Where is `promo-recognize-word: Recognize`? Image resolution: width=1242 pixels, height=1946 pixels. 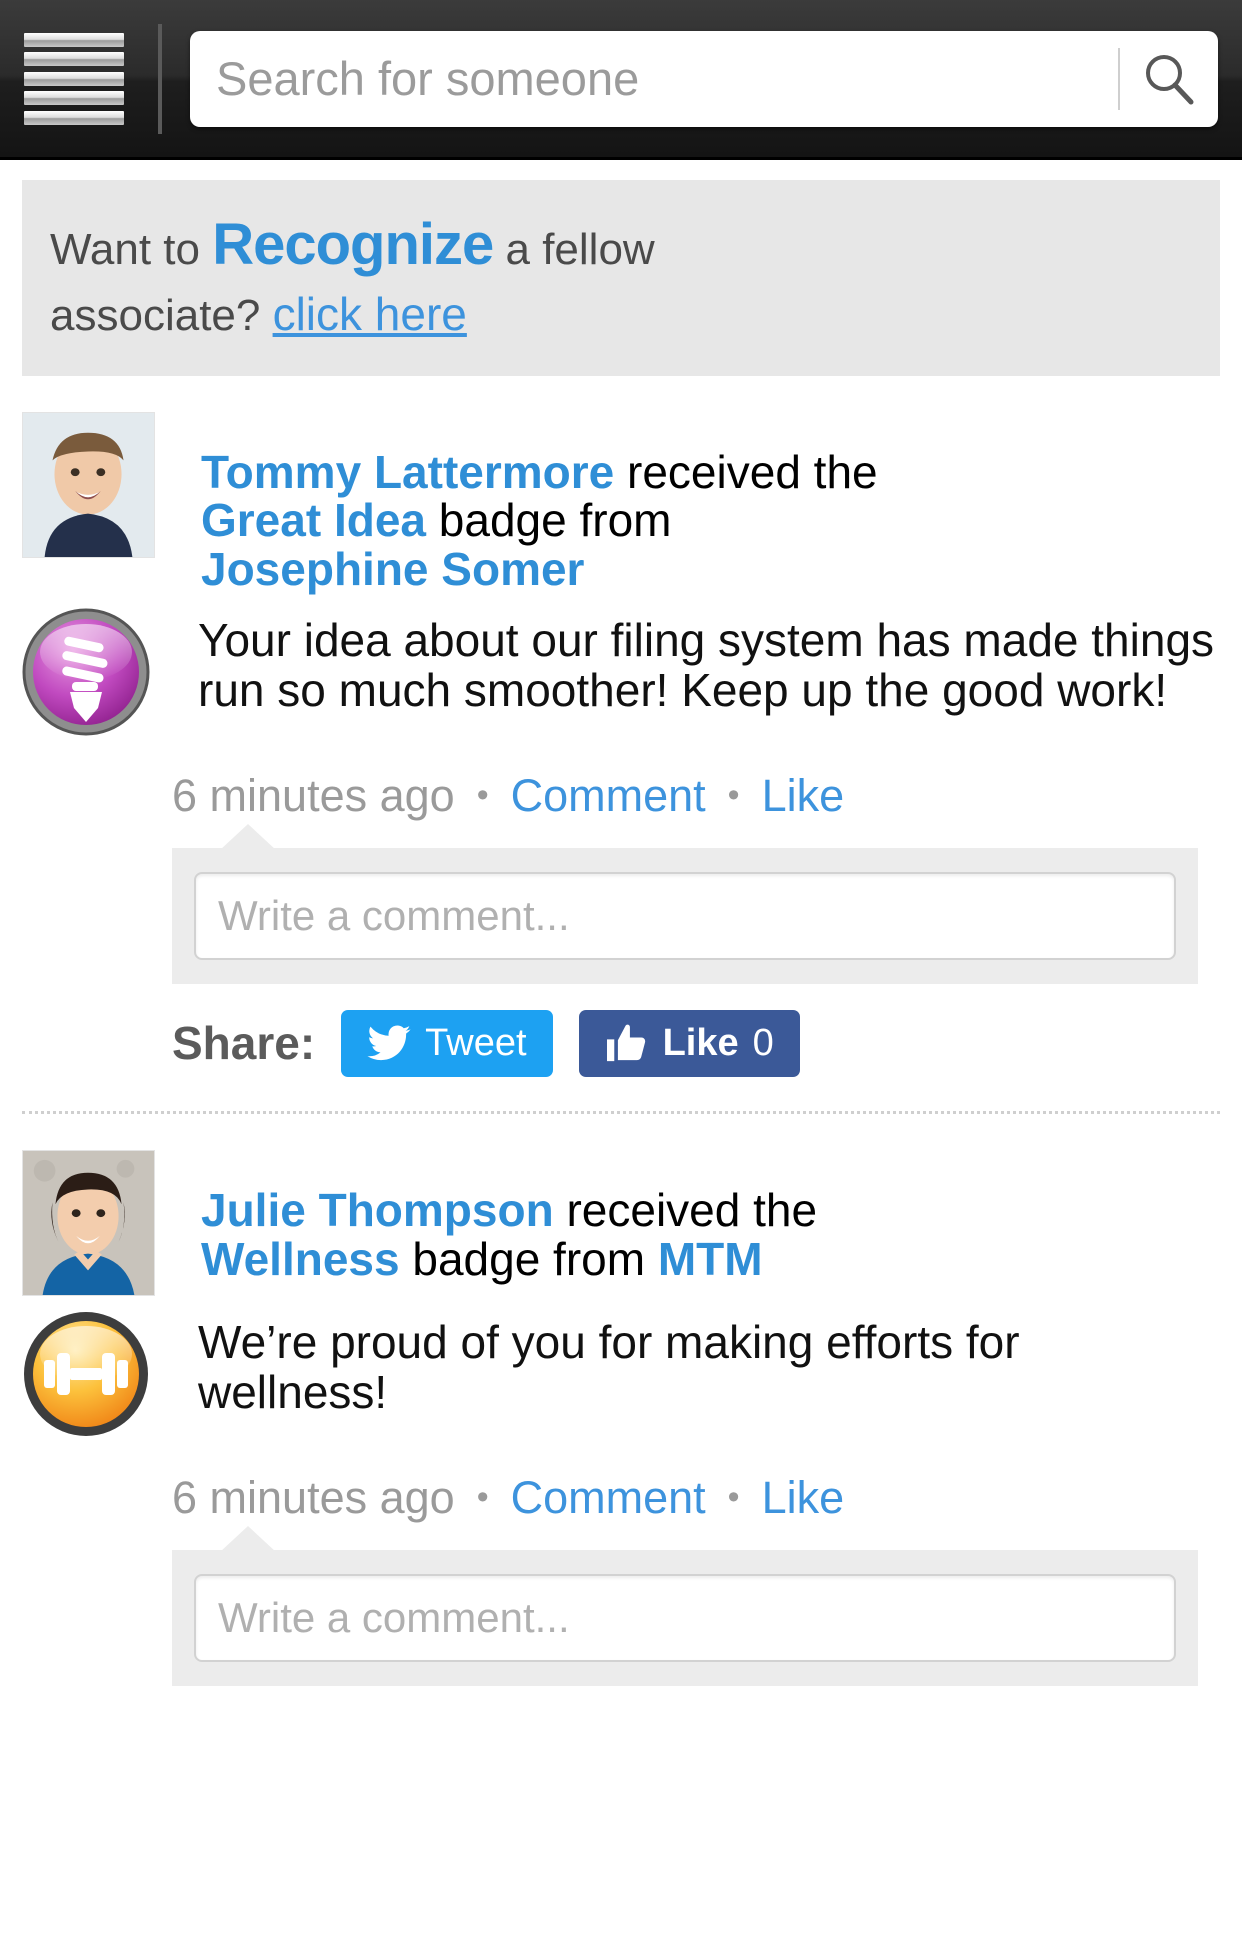
promo-recognize-word: Recognize is located at coordinates (353, 244).